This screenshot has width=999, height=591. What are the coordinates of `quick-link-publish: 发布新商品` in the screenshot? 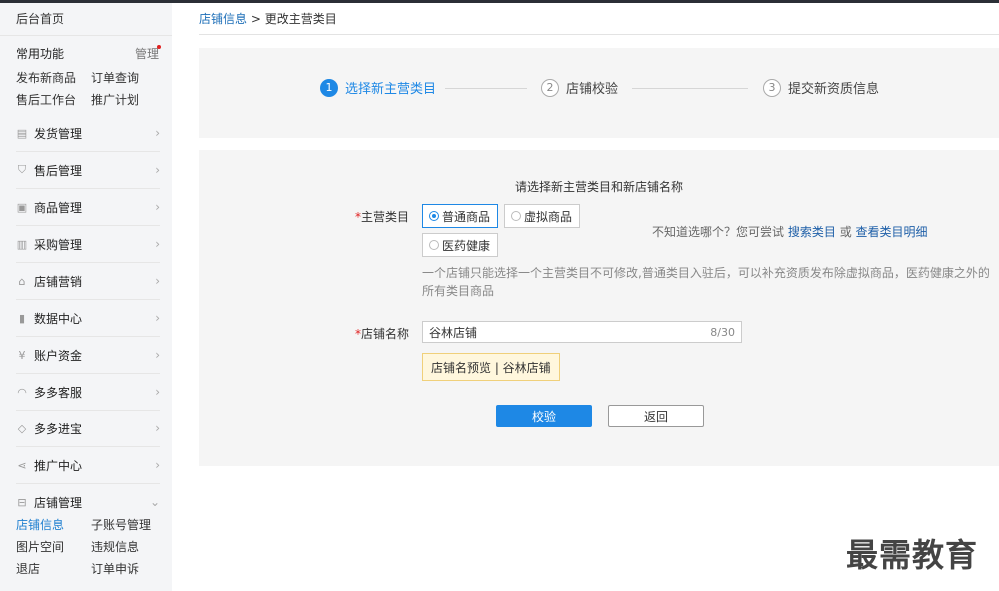 It's located at (46, 77).